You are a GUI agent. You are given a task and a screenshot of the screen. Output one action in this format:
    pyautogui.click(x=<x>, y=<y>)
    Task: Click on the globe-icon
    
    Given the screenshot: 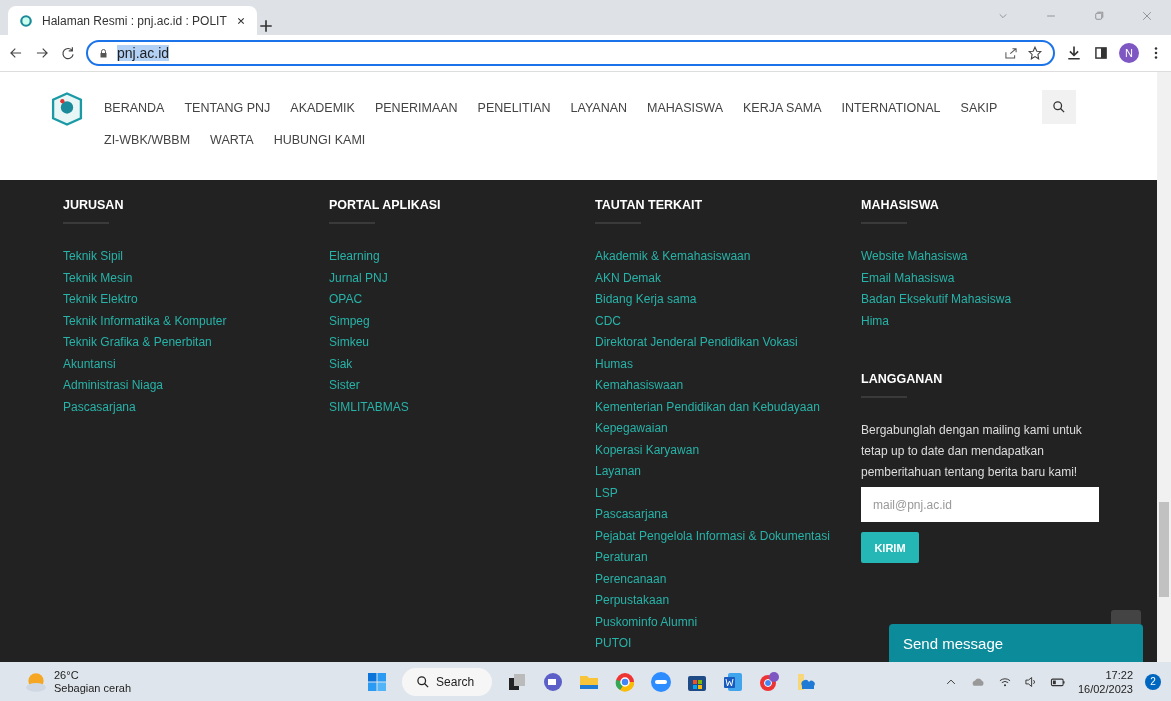 What is the action you would take?
    pyautogui.click(x=26, y=20)
    